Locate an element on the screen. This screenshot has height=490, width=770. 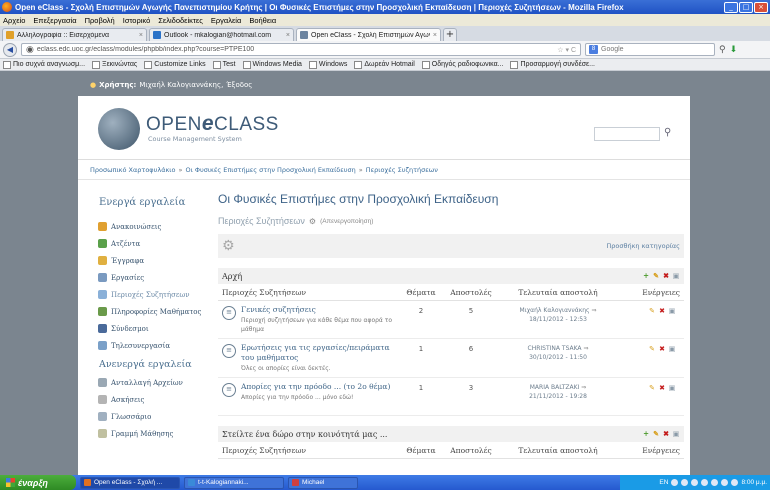
gear-icon: ⚙ is located at coordinates (312, 221).